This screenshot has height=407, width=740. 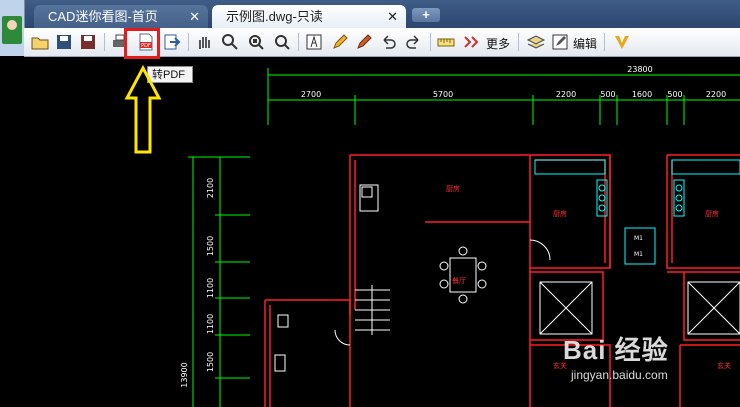 I want to click on pdf-button-highlight, so click(x=142, y=43).